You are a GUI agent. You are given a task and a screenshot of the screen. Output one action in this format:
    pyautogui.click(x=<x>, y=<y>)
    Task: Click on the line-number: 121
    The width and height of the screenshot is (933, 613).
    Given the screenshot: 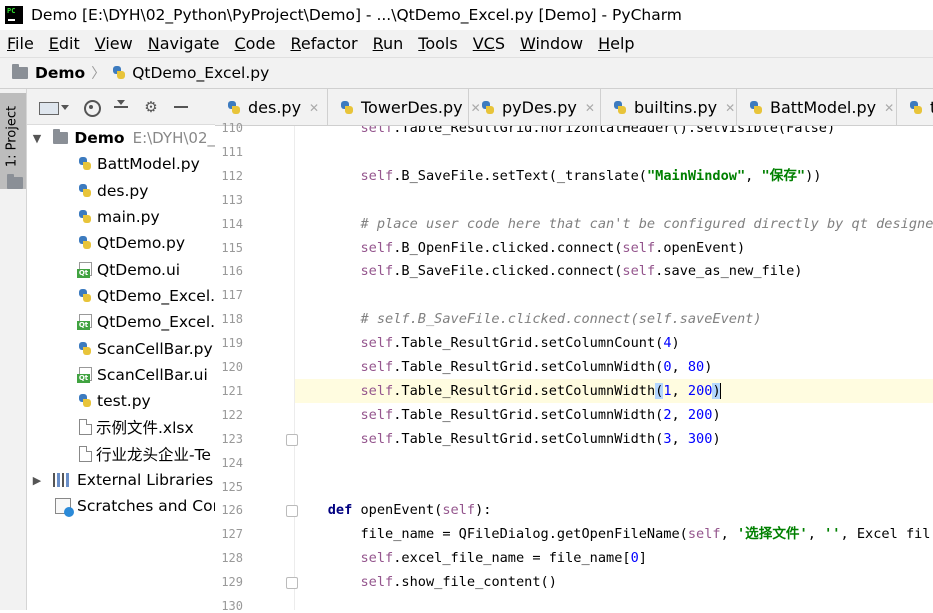 What is the action you would take?
    pyautogui.click(x=232, y=390)
    